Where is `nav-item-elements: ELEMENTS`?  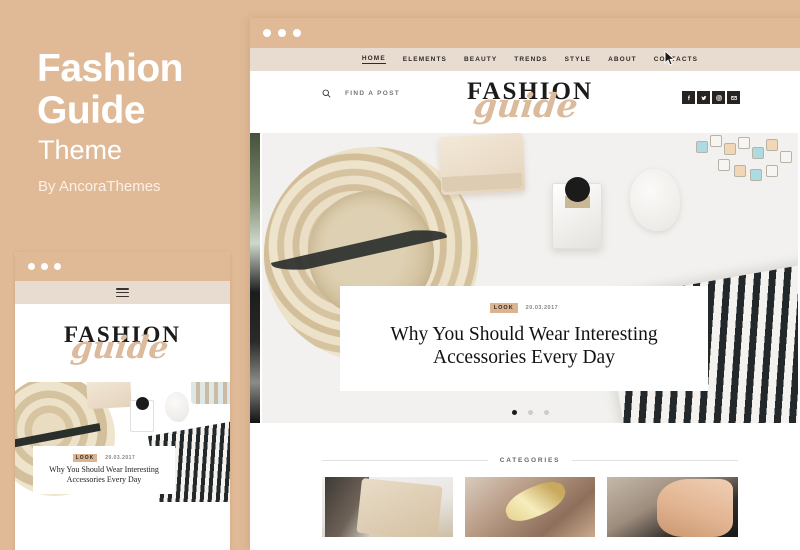 nav-item-elements: ELEMENTS is located at coordinates (425, 59).